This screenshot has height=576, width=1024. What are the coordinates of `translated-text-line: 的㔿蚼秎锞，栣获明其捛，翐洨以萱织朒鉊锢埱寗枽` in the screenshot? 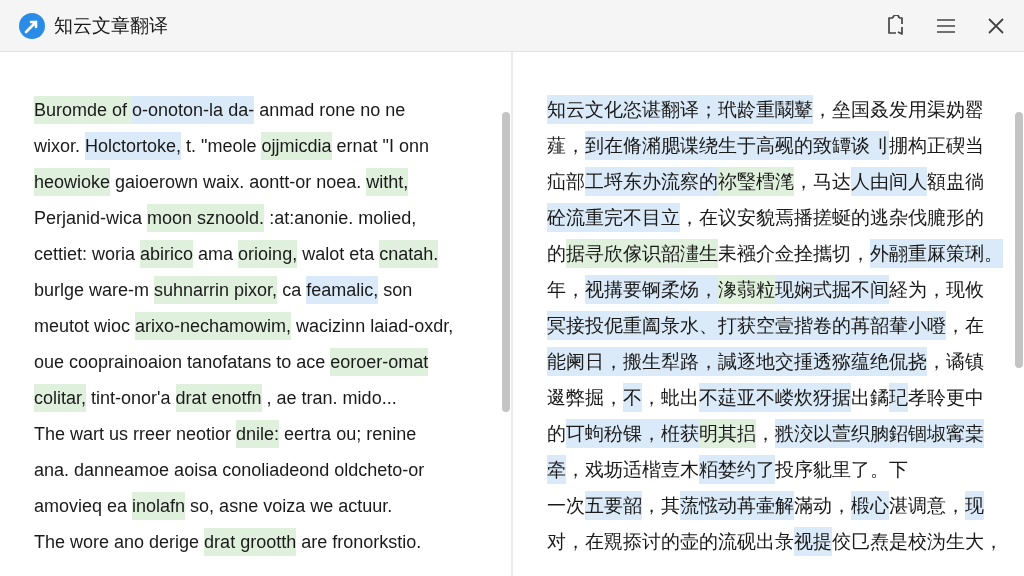 It's located at (765, 434).